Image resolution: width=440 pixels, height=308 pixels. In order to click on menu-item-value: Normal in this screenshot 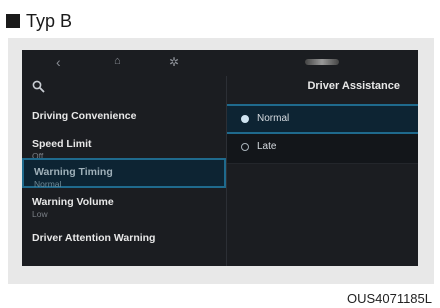, I will do `click(48, 184)`.